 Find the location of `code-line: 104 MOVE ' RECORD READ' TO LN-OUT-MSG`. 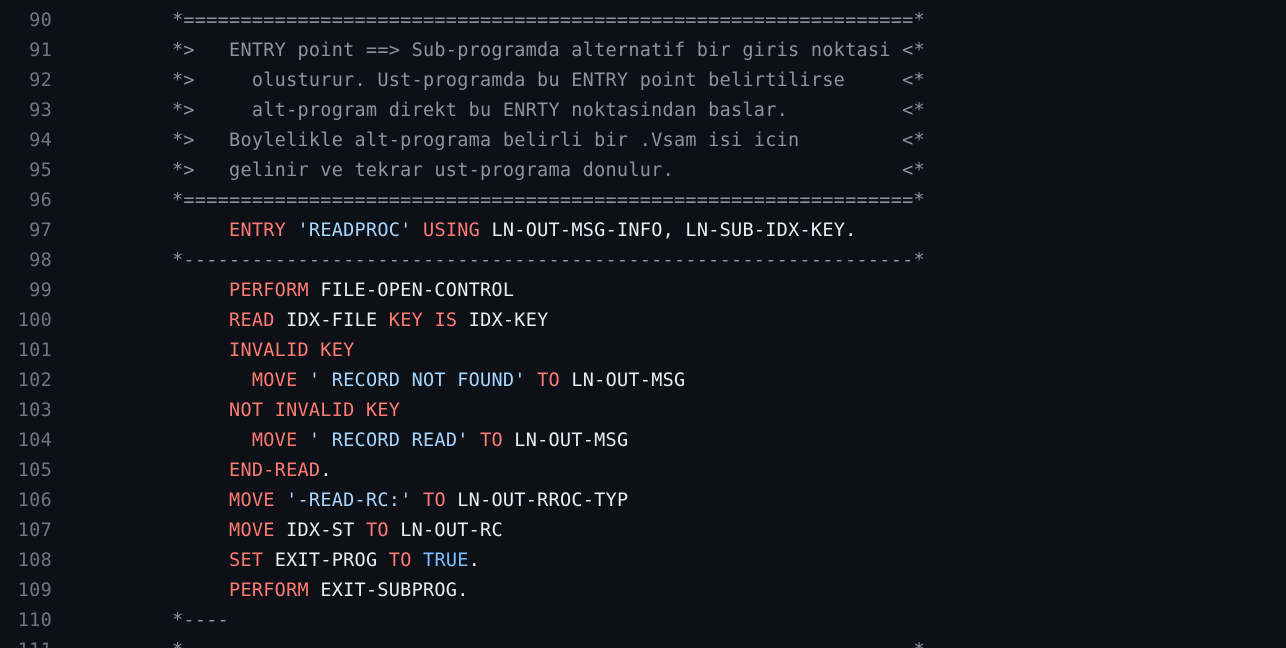

code-line: 104 MOVE ' RECORD READ' TO LN-OUT-MSG is located at coordinates (643, 441).